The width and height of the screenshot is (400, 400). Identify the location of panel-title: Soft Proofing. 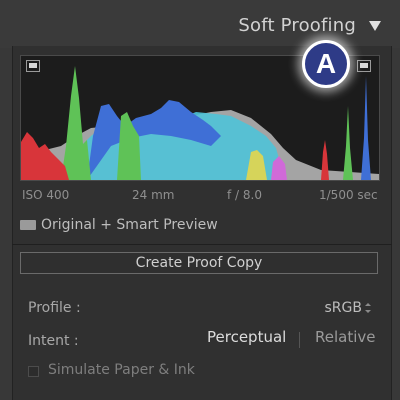
(297, 25).